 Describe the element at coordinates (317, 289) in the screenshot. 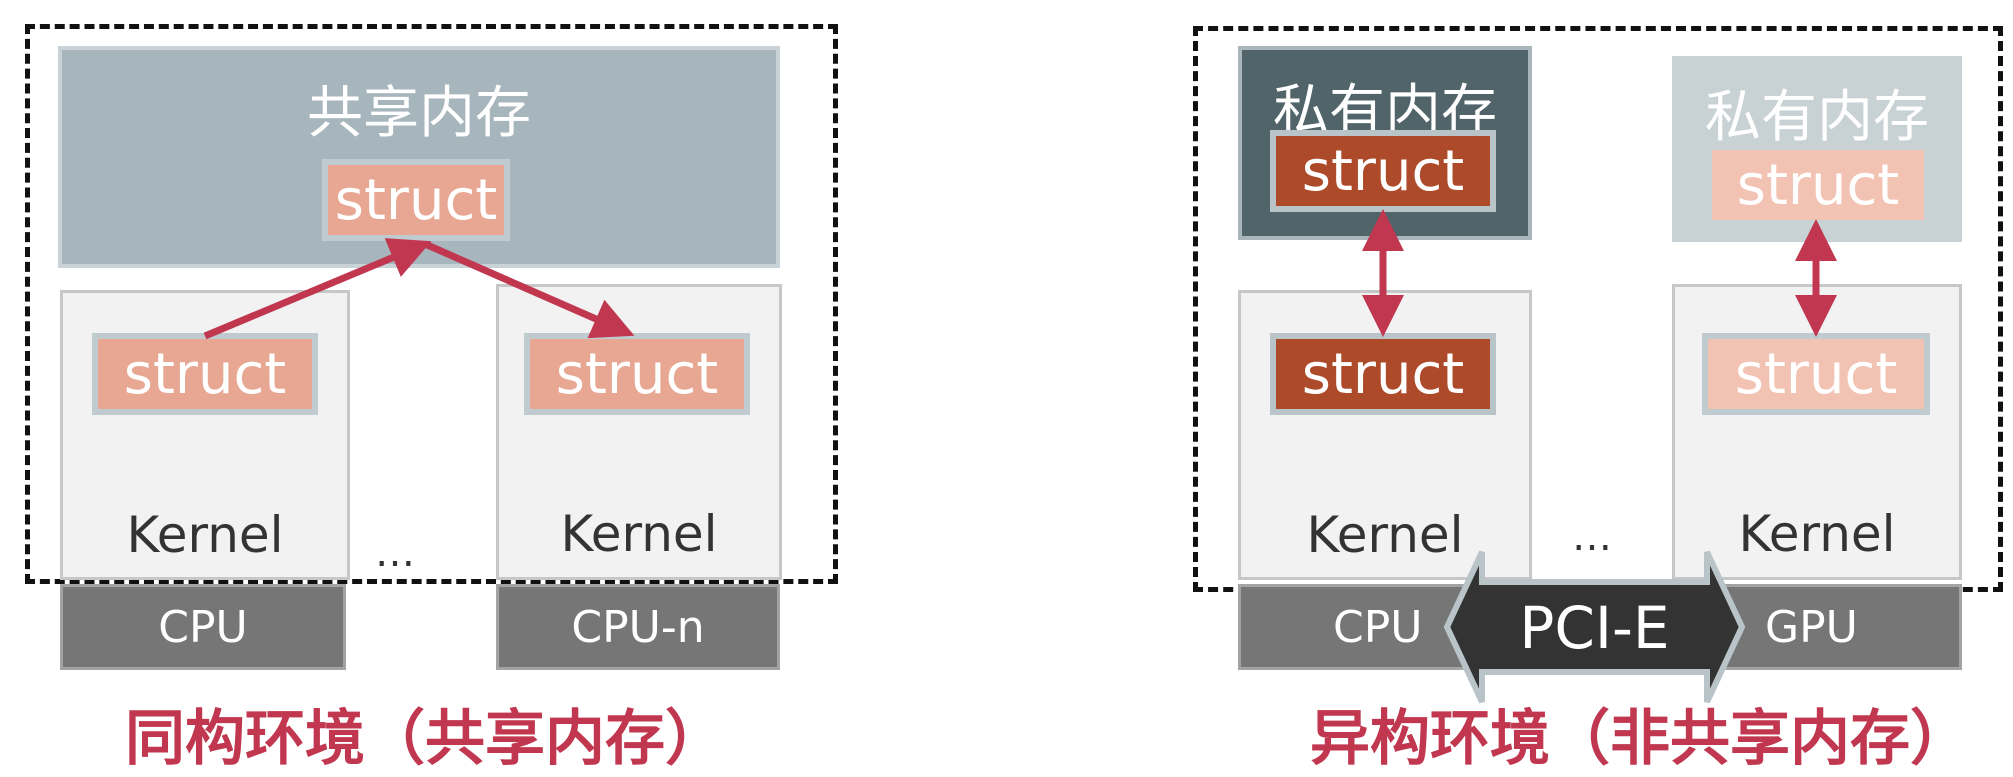

I see `cpu-to-shared-arrow` at that location.